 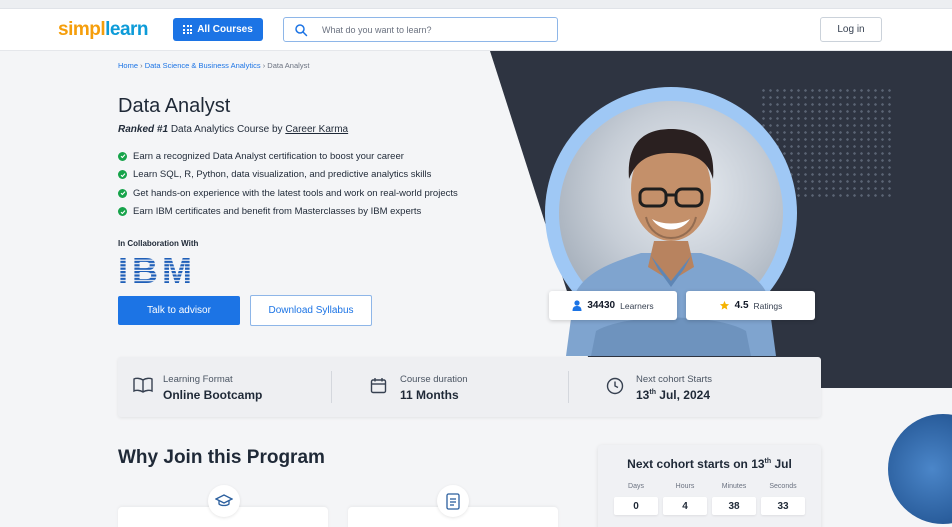 What do you see at coordinates (179, 310) in the screenshot?
I see `talk-to-advisor-button: Talk to advisor` at bounding box center [179, 310].